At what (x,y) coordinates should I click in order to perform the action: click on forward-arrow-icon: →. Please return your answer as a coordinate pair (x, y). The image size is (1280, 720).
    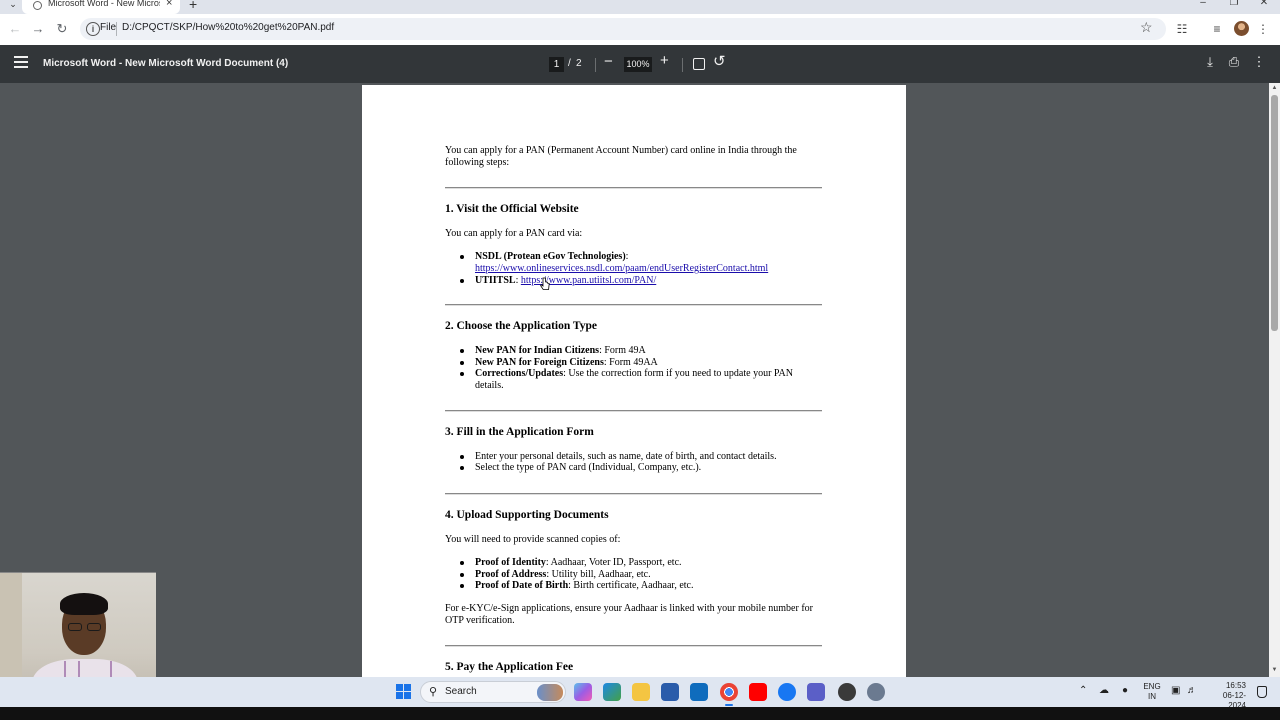
    Looking at the image, I should click on (38, 29).